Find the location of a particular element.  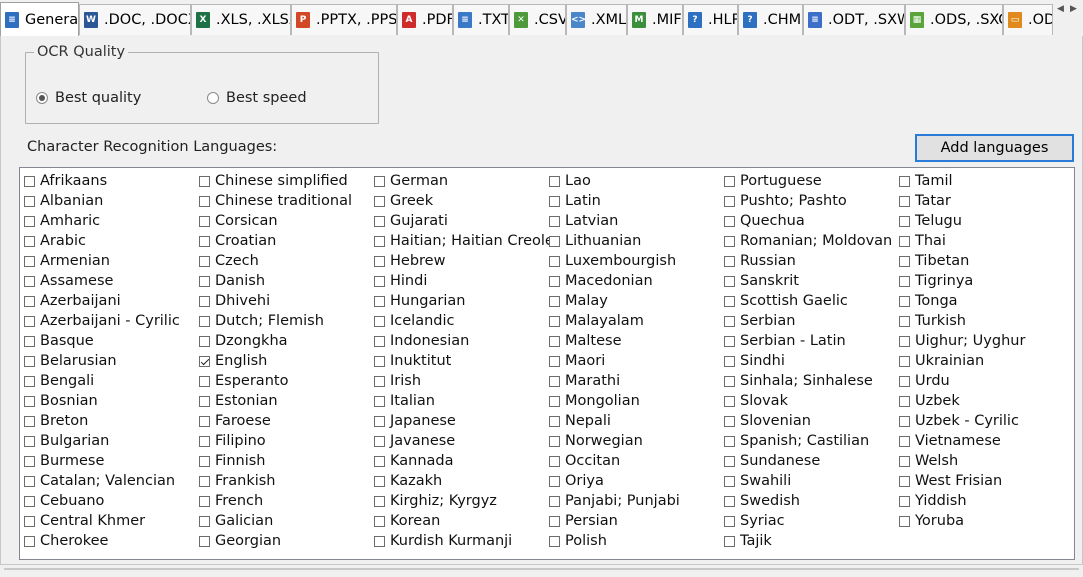

language-item: Corsican is located at coordinates (275, 221).